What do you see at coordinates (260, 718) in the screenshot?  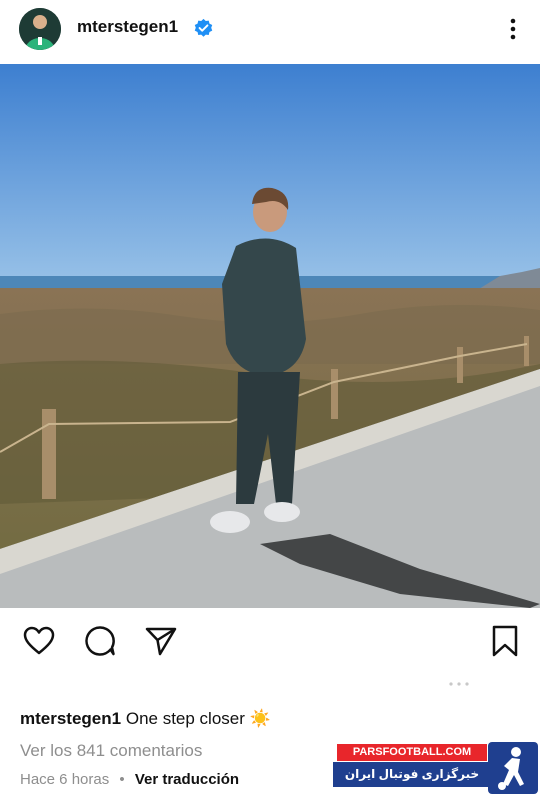 I see `sun-emoji: ☀️` at bounding box center [260, 718].